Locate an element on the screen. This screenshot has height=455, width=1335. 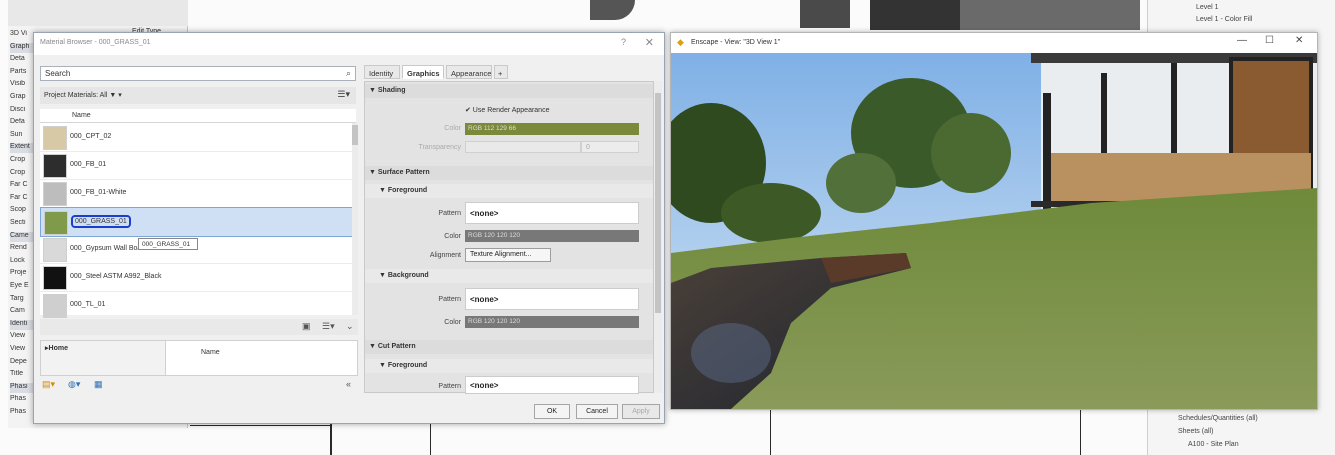
list-scrollbar is located at coordinates (355, 219).